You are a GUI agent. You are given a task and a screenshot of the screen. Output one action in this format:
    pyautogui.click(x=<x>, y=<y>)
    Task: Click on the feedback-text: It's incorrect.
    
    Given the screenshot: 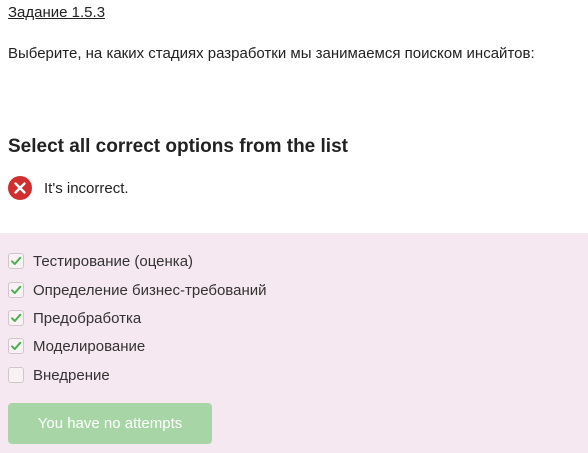 What is the action you would take?
    pyautogui.click(x=86, y=188)
    